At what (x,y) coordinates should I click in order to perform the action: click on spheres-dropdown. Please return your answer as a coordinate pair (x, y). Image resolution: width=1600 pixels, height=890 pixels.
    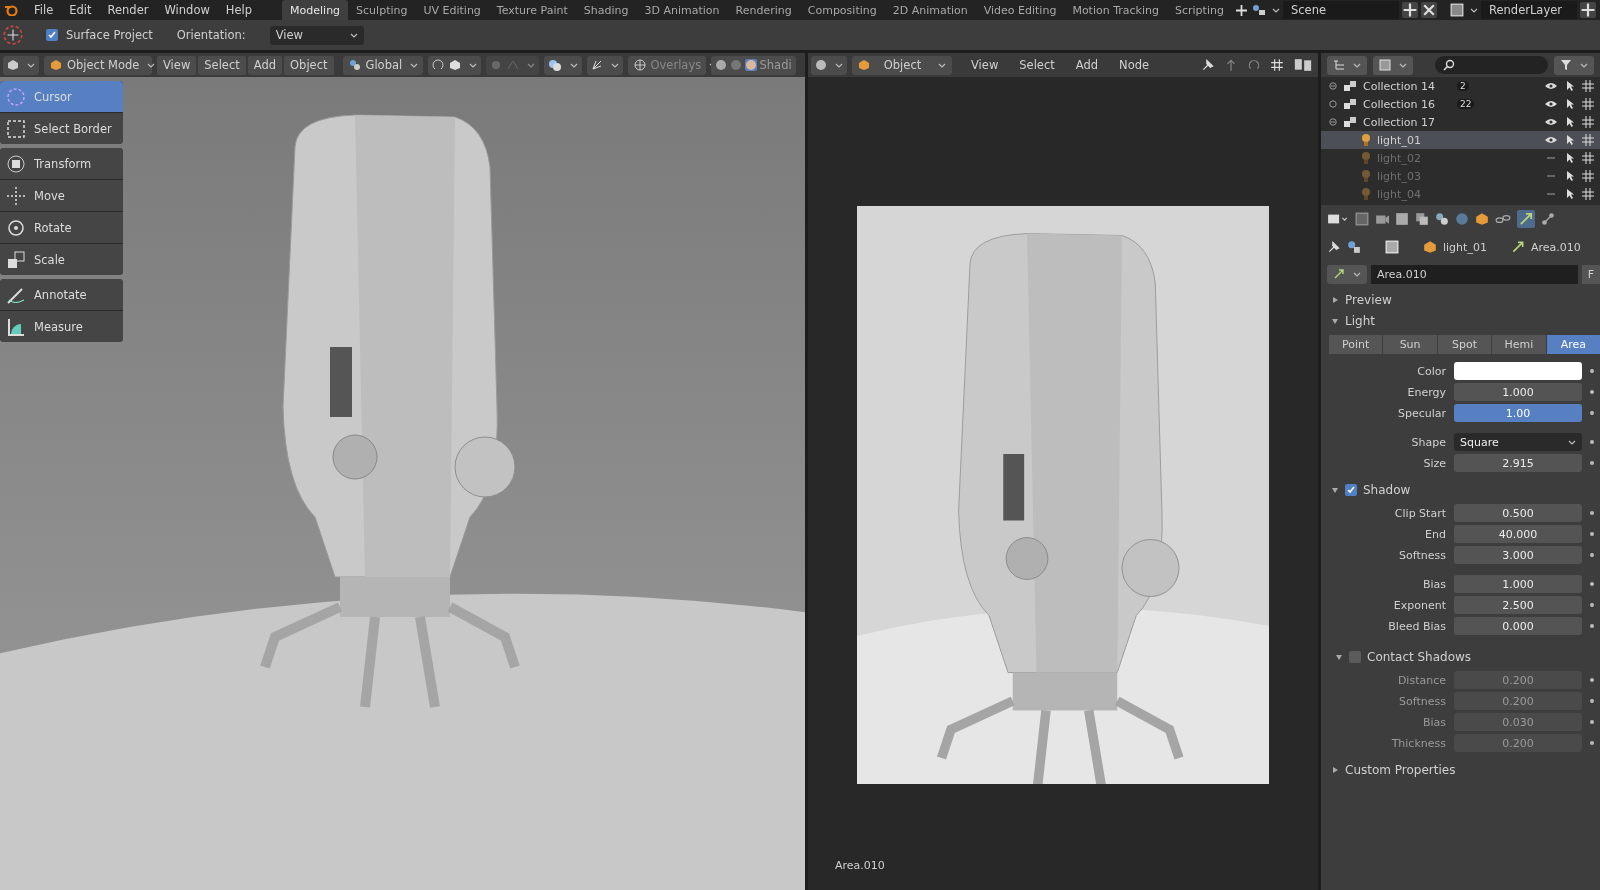
    Looking at the image, I should click on (562, 65).